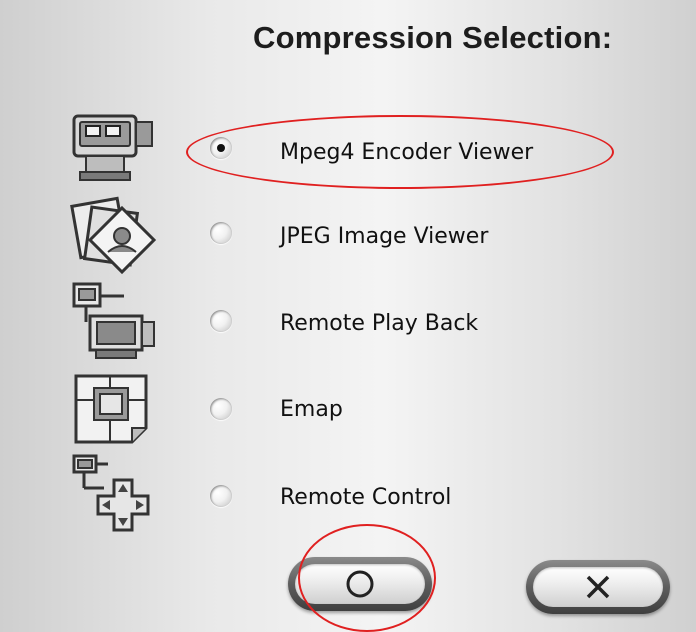 This screenshot has width=696, height=632. Describe the element at coordinates (365, 497) in the screenshot. I see `option-label-remote-control: Remote Control` at that location.